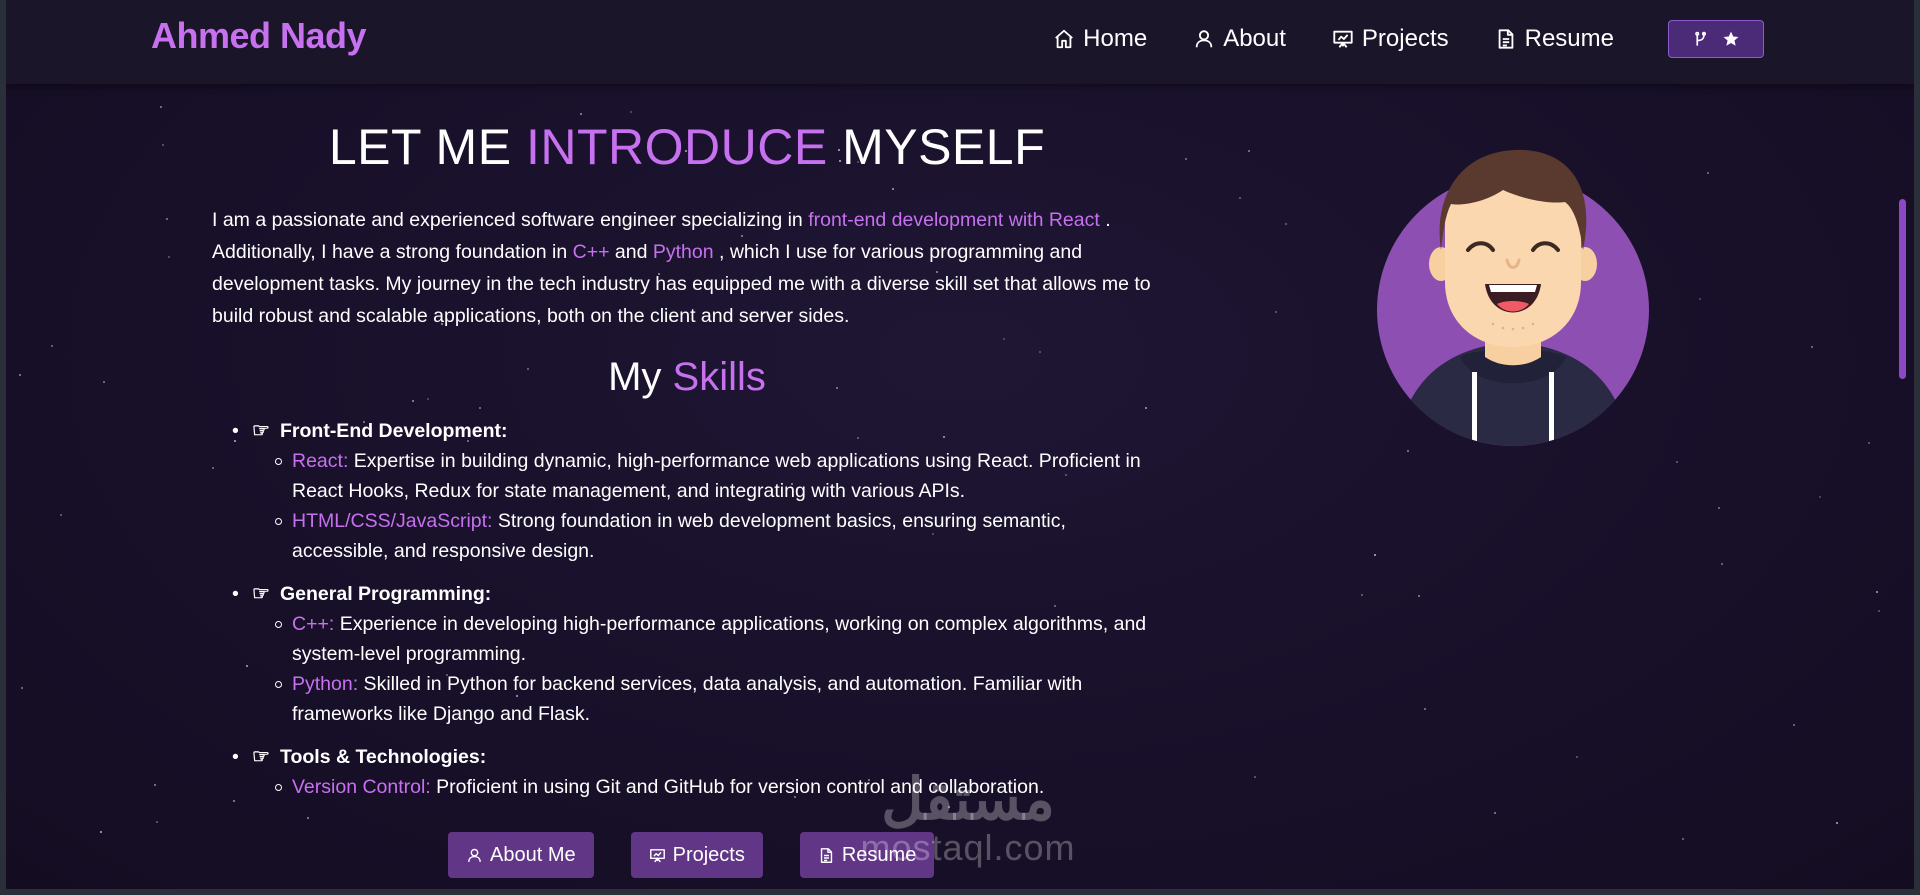  What do you see at coordinates (313, 624) in the screenshot?
I see `skill-item-label: C++:` at bounding box center [313, 624].